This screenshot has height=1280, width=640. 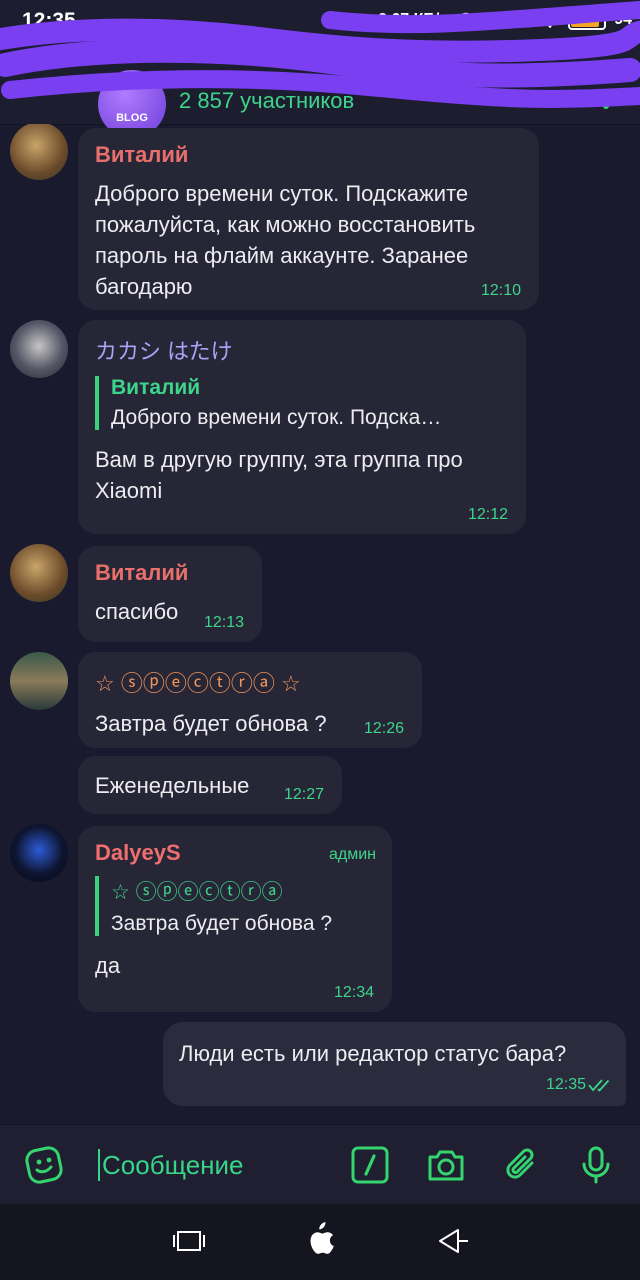 I want to click on reply-author: Виталий, so click(x=156, y=387).